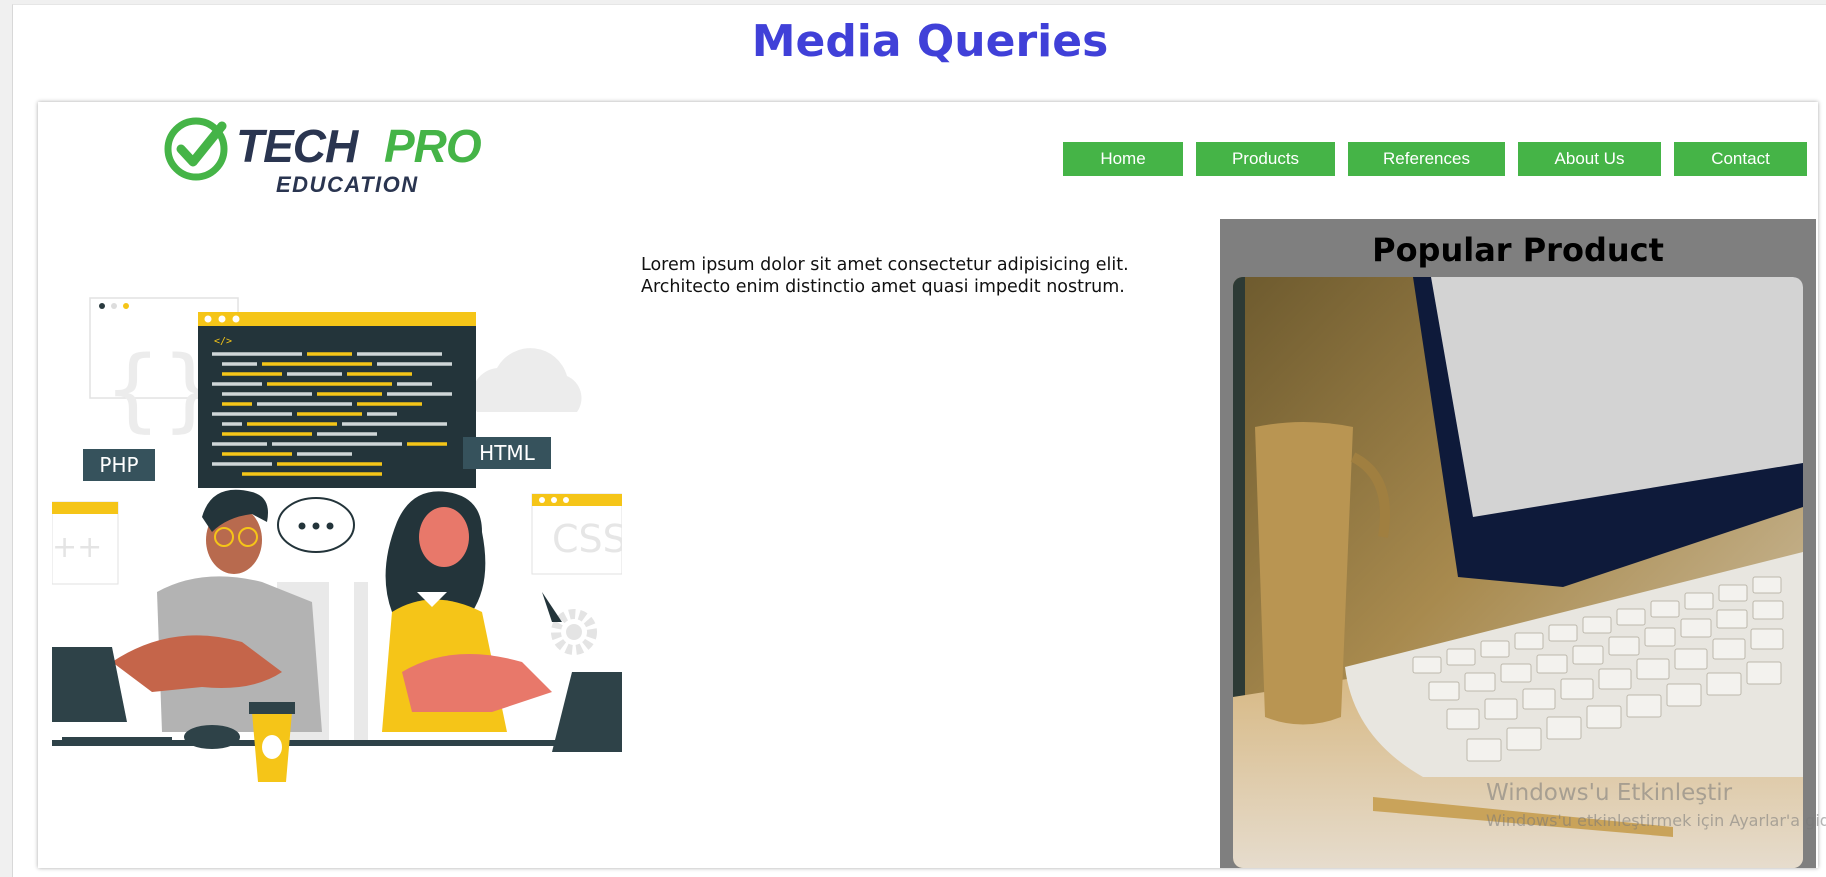 The height and width of the screenshot is (877, 1826). Describe the element at coordinates (1265, 159) in the screenshot. I see `nav-item-products: Products` at that location.